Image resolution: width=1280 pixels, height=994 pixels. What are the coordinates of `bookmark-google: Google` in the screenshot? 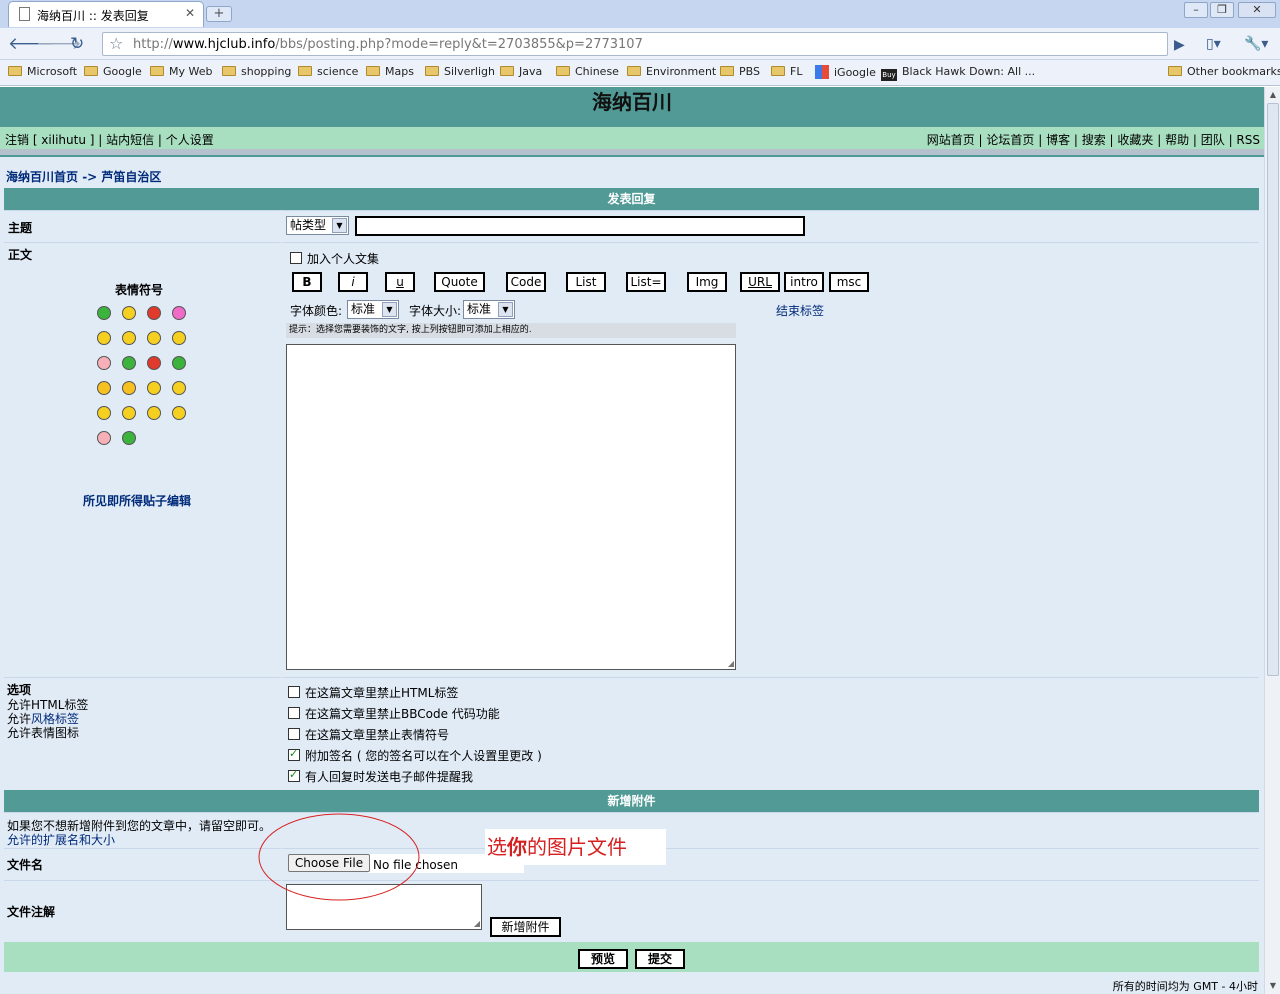 It's located at (113, 71).